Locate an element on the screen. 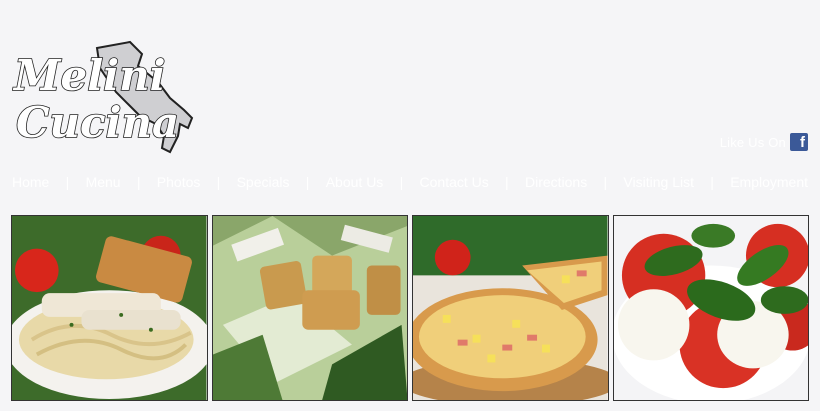  nav-about-us: About Us is located at coordinates (355, 182).